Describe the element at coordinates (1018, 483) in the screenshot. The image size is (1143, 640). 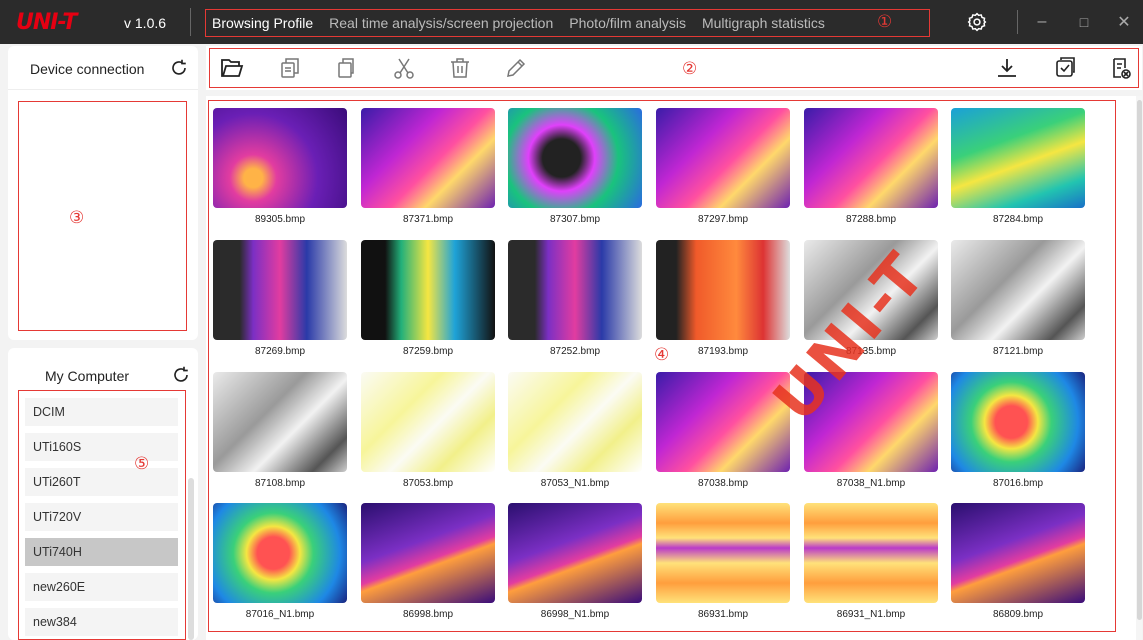
I see `thumbnail-filename: 87016.bmp` at that location.